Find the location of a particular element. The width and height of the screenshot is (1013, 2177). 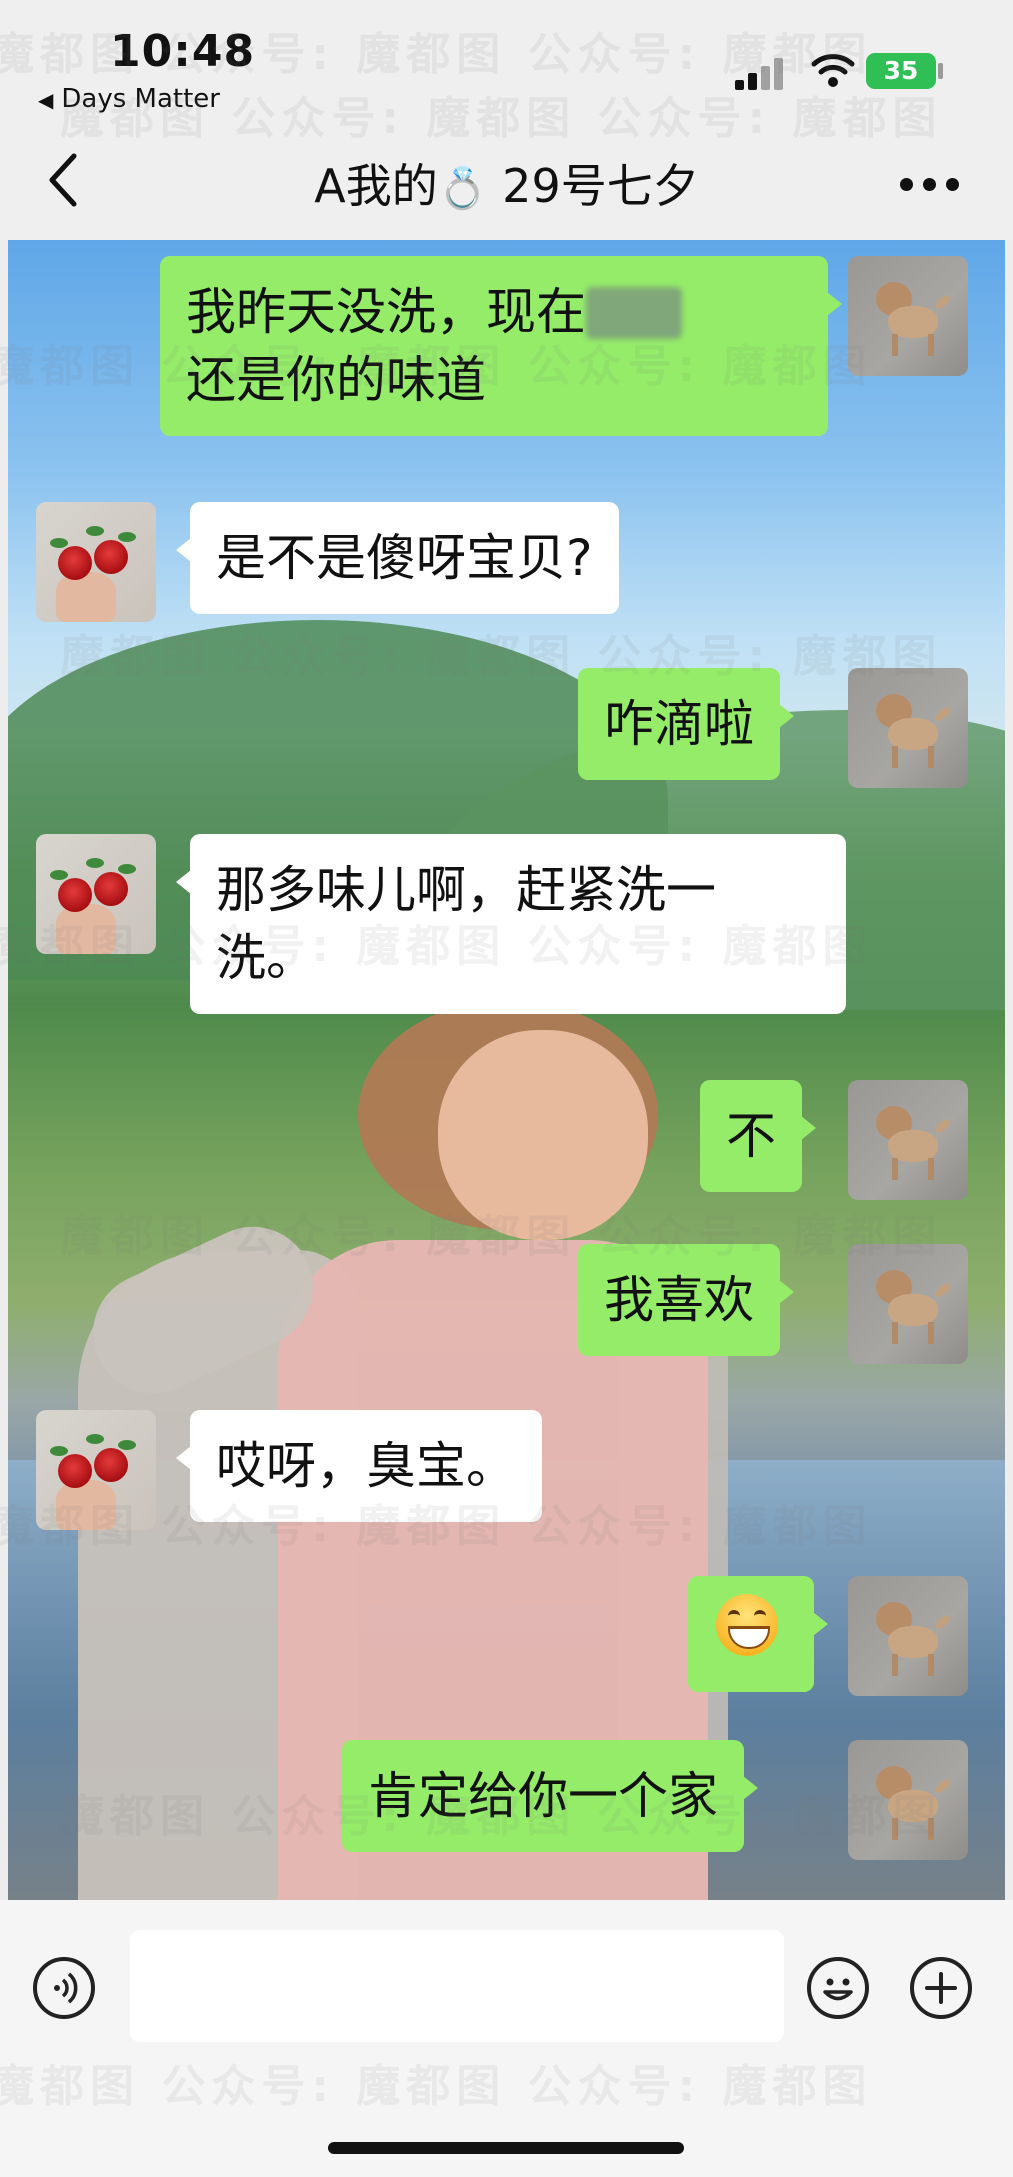

emoji-button is located at coordinates (838, 1988).